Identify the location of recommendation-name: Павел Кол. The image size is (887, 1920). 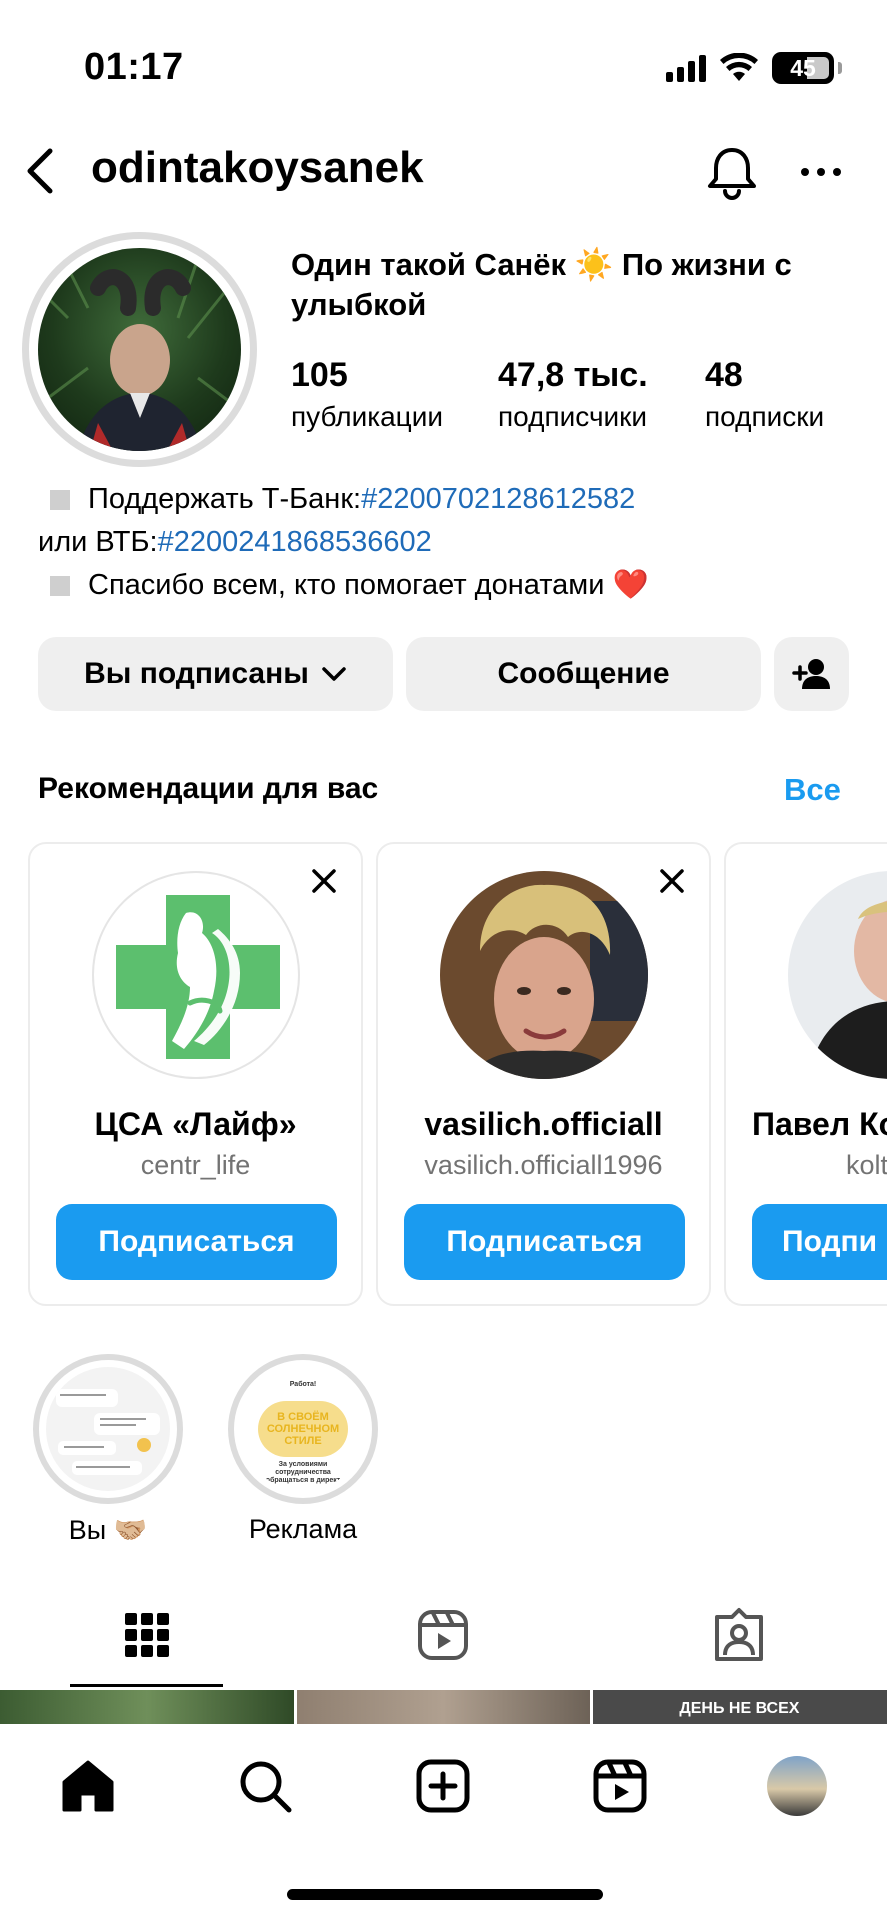
(819, 1124).